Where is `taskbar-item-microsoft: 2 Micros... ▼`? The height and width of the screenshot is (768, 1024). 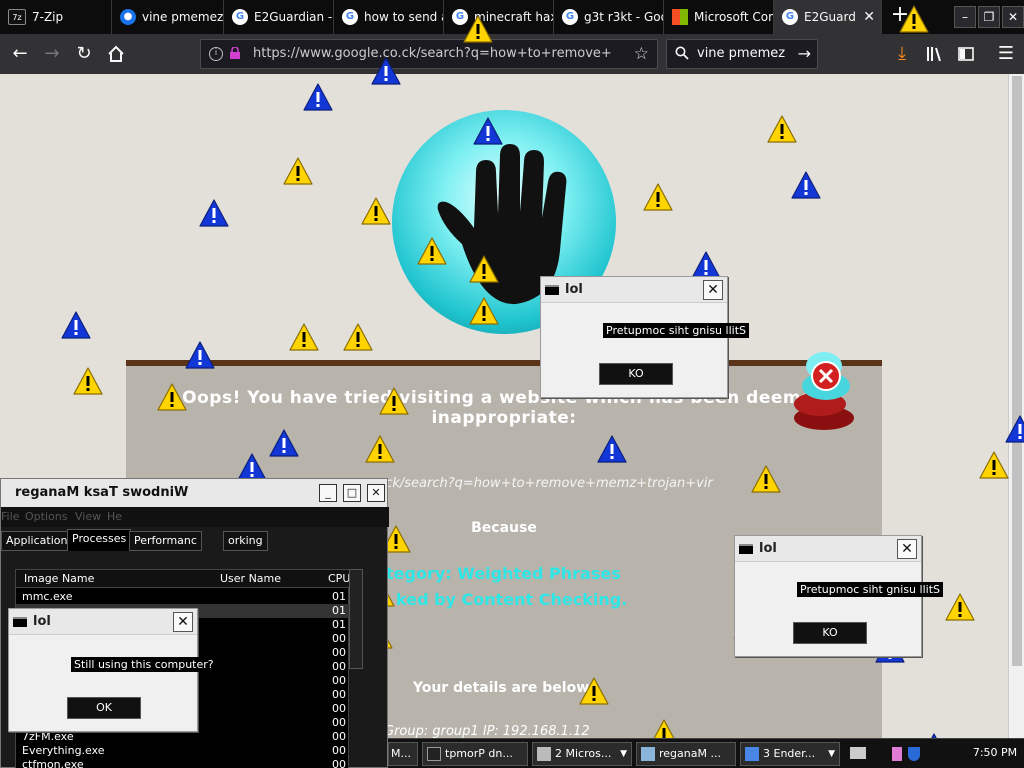 taskbar-item-microsoft: 2 Micros... ▼ is located at coordinates (582, 754).